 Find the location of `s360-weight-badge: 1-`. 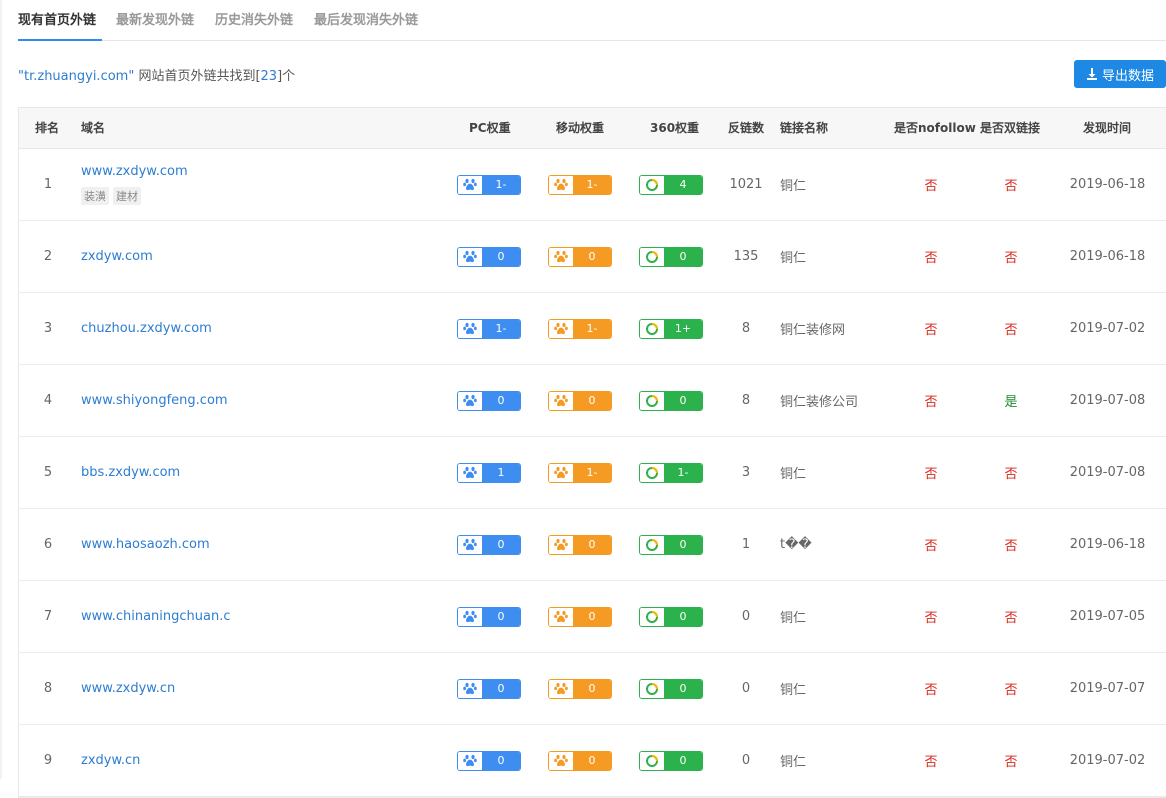

s360-weight-badge: 1- is located at coordinates (671, 472).